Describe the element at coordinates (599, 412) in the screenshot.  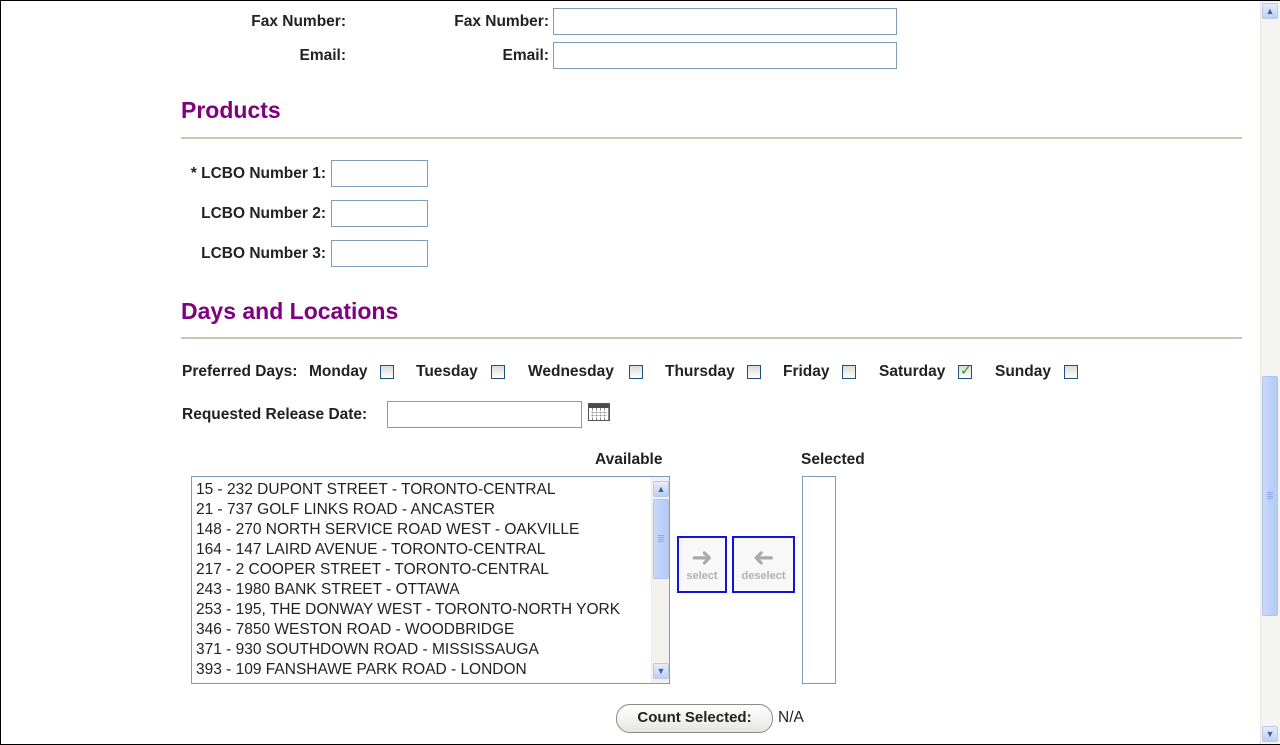
I see `calendar-icon` at that location.